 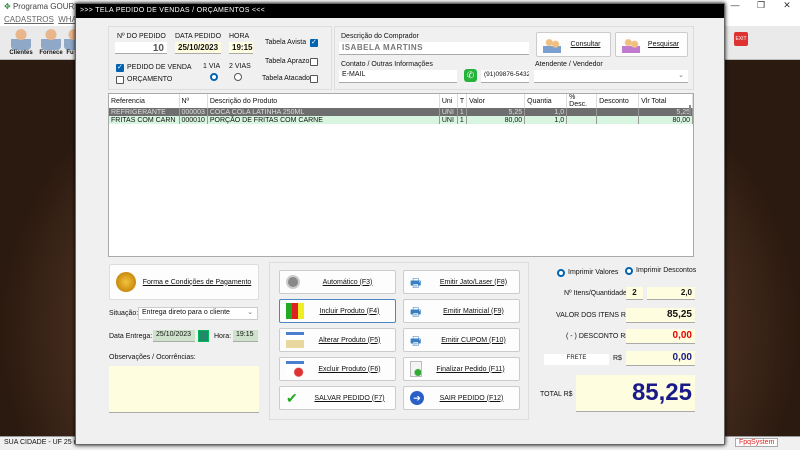 I want to click on whatsapp-icon: ✆, so click(x=470, y=75).